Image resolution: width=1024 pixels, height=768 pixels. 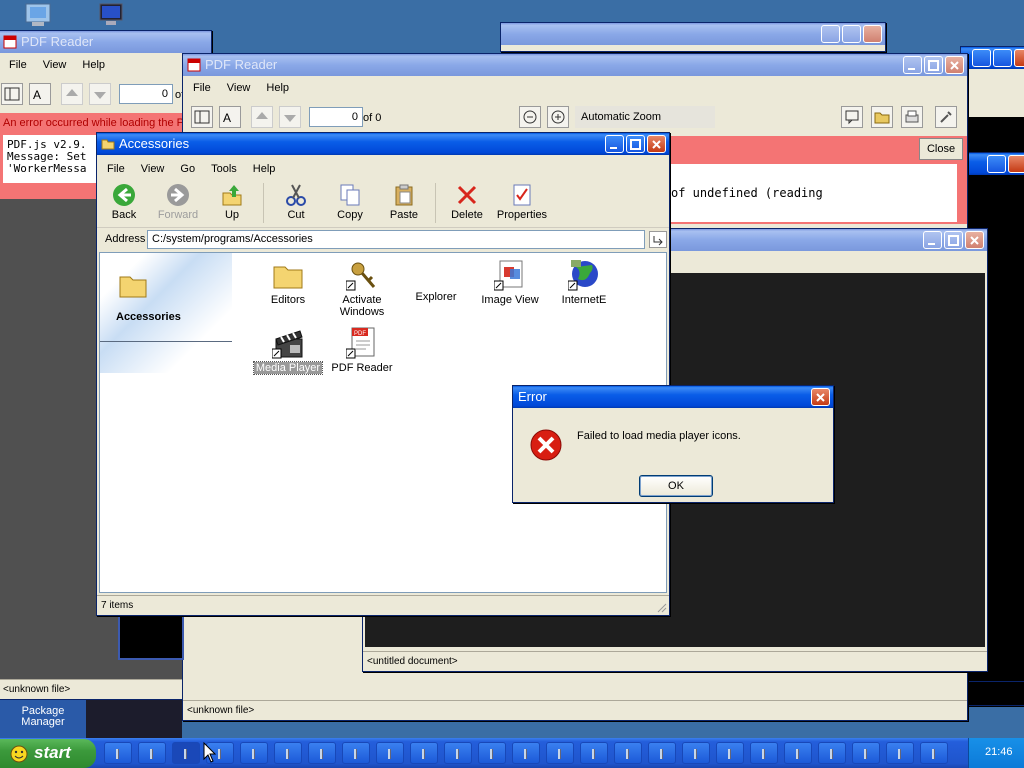 What do you see at coordinates (39, 15) in the screenshot?
I see `desktop-icon-computer` at bounding box center [39, 15].